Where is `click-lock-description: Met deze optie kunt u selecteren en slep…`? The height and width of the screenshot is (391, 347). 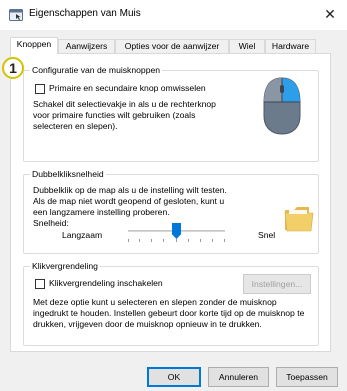 click-lock-description: Met deze optie kunt u selecteren en slep… is located at coordinates (169, 313).